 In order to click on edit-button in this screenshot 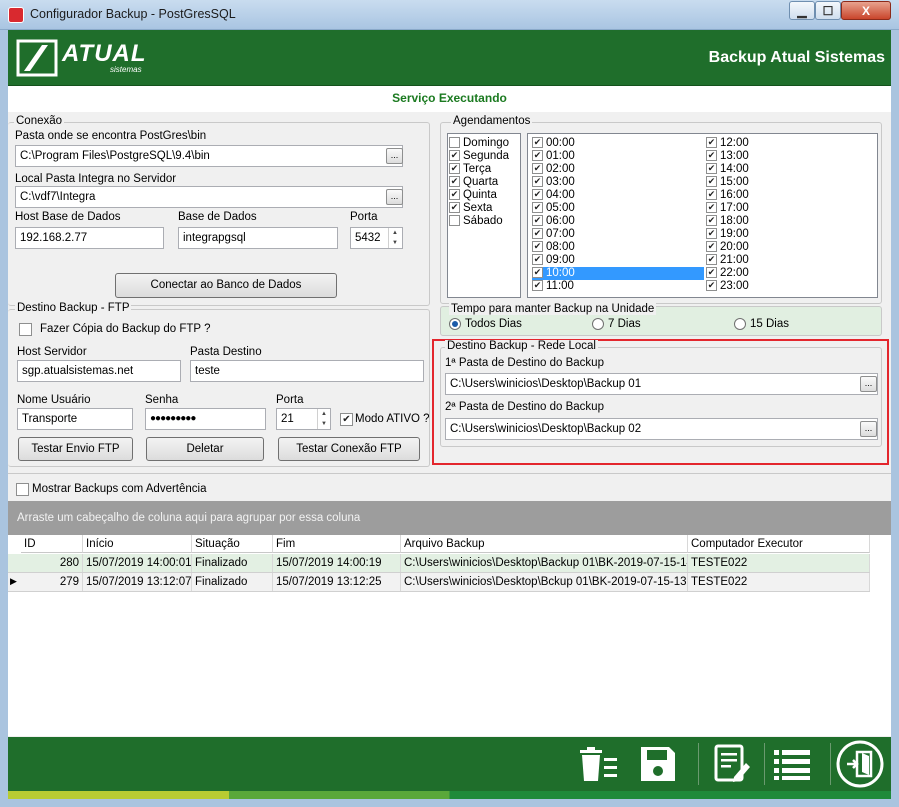, I will do `click(732, 764)`.